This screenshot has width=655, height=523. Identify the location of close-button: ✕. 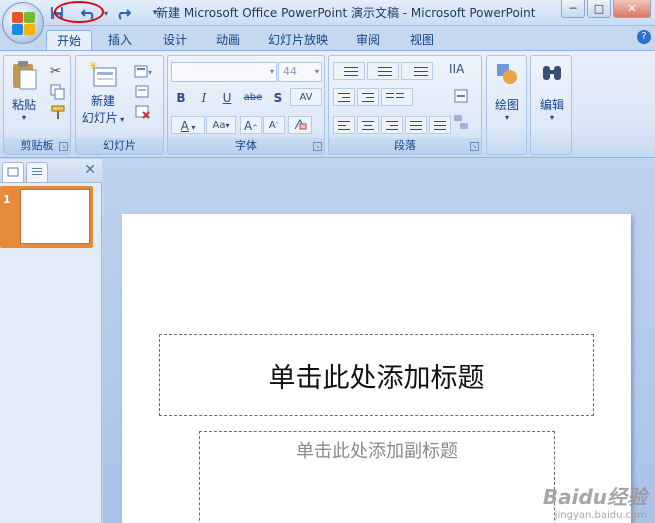
(632, 9).